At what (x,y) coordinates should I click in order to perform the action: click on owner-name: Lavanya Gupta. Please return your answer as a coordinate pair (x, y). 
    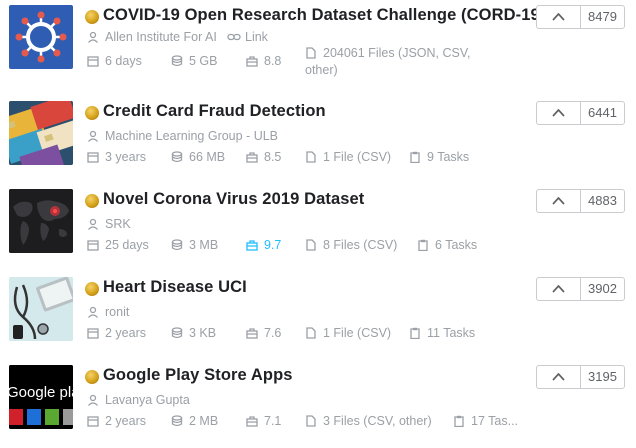
    Looking at the image, I should click on (147, 400).